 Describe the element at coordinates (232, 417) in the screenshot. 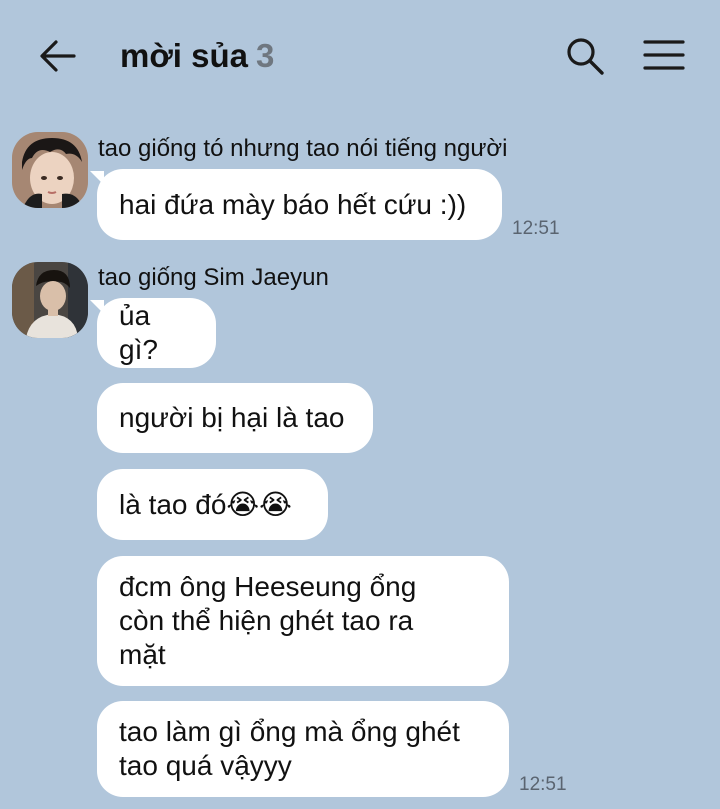

I see `message-text: người bị hại là tao` at that location.